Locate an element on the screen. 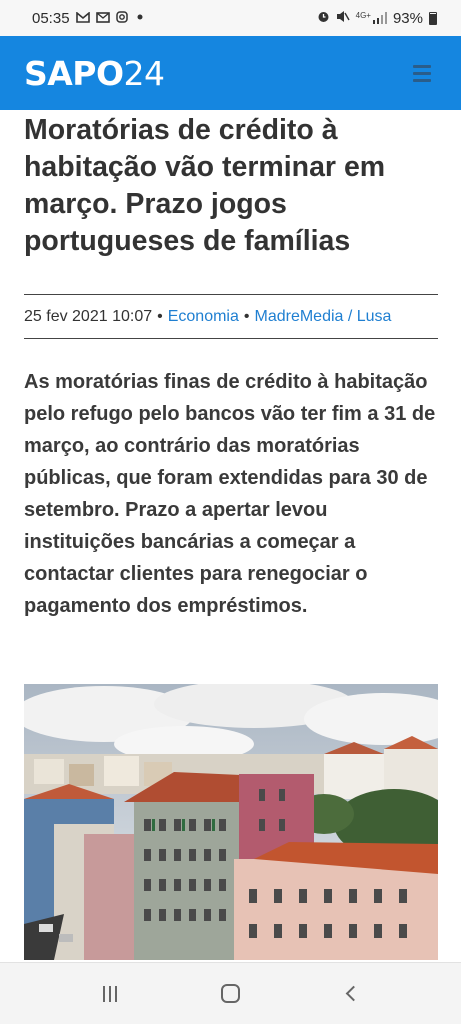 The width and height of the screenshot is (461, 1024). recents-icon is located at coordinates (110, 993).